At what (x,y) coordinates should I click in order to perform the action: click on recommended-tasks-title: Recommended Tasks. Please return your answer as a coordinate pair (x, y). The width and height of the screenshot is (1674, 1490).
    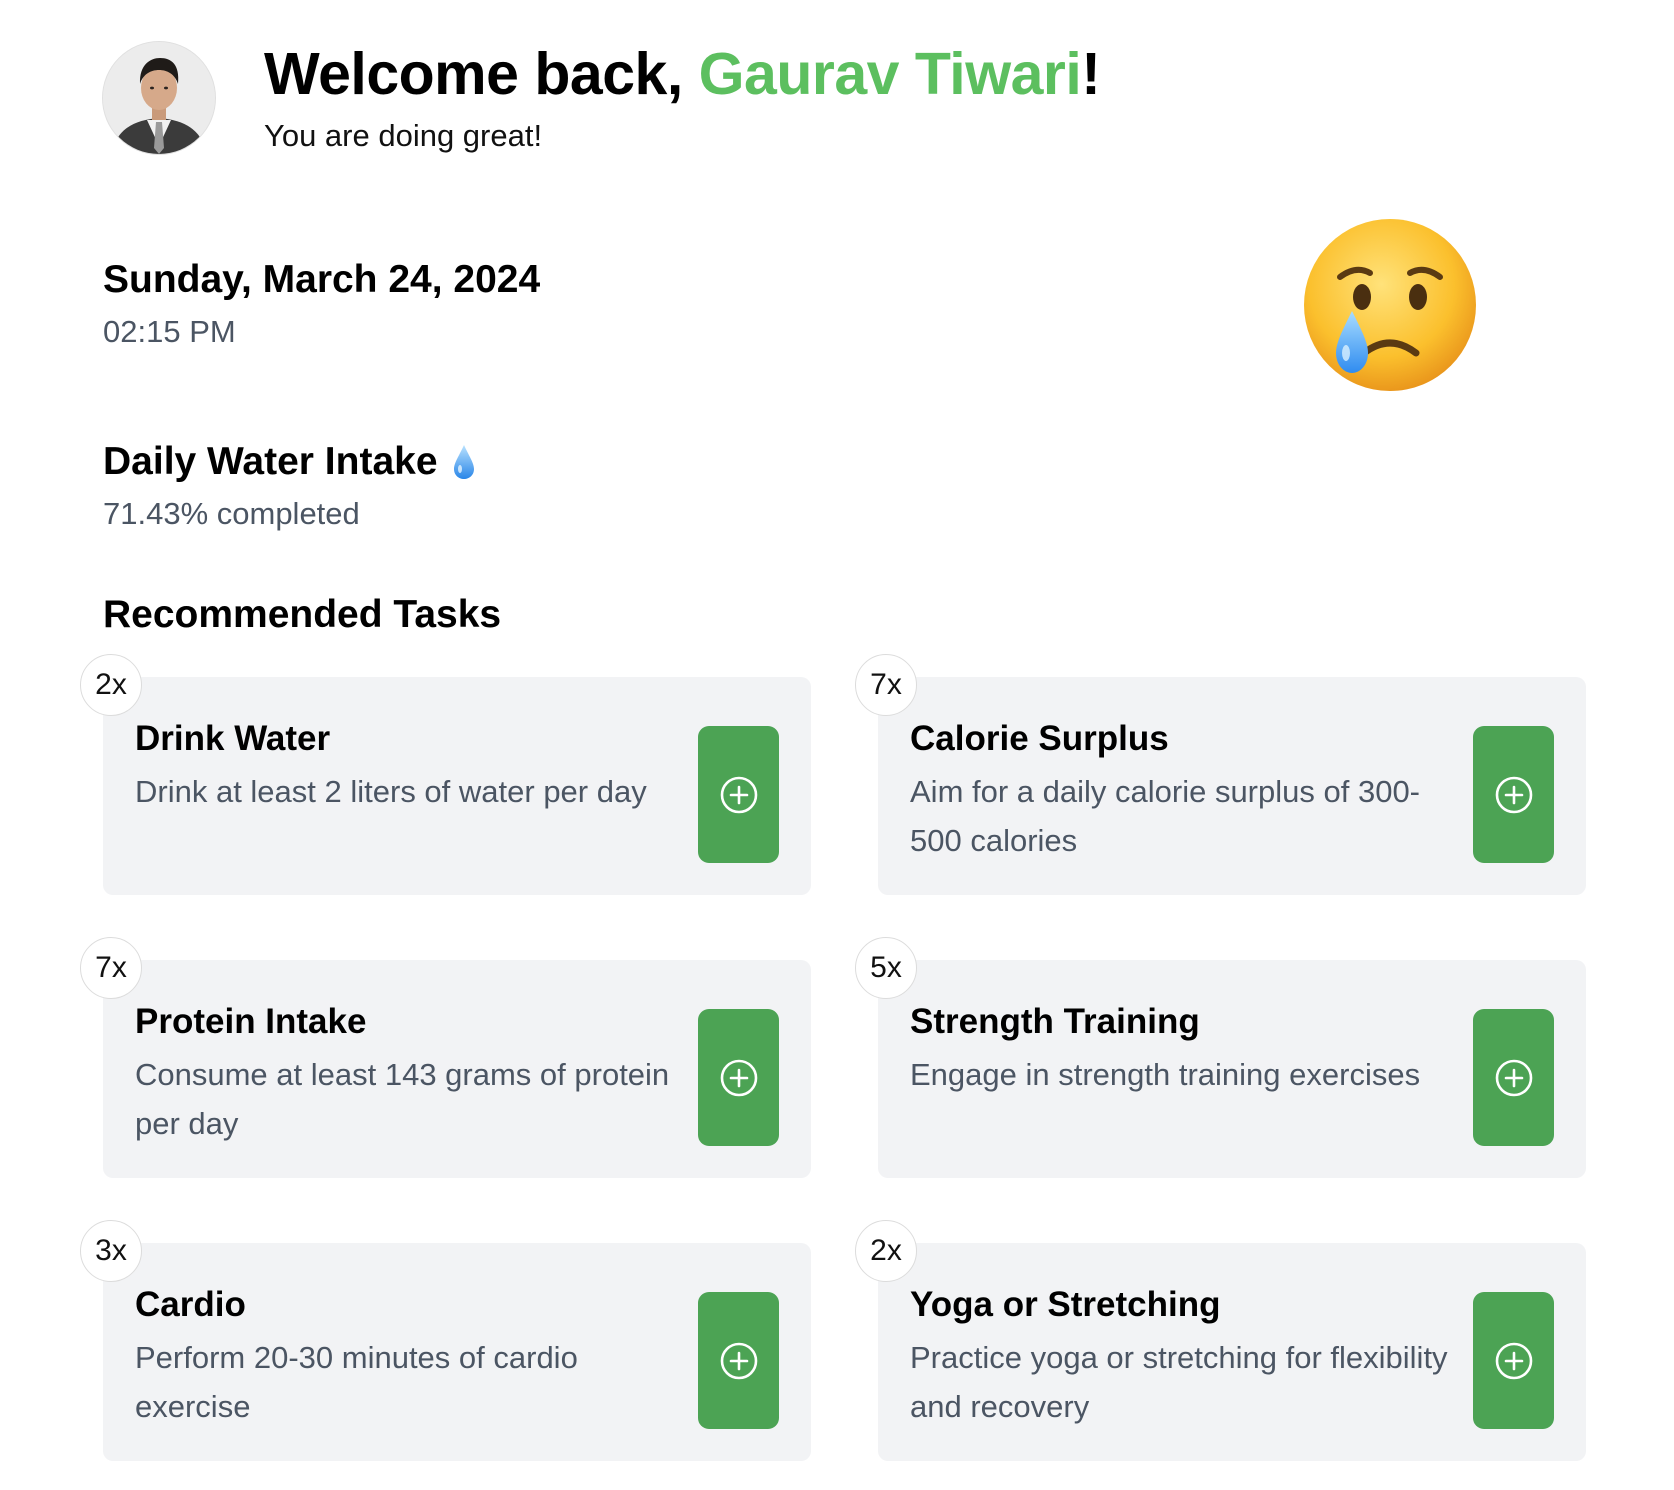
    Looking at the image, I should click on (302, 614).